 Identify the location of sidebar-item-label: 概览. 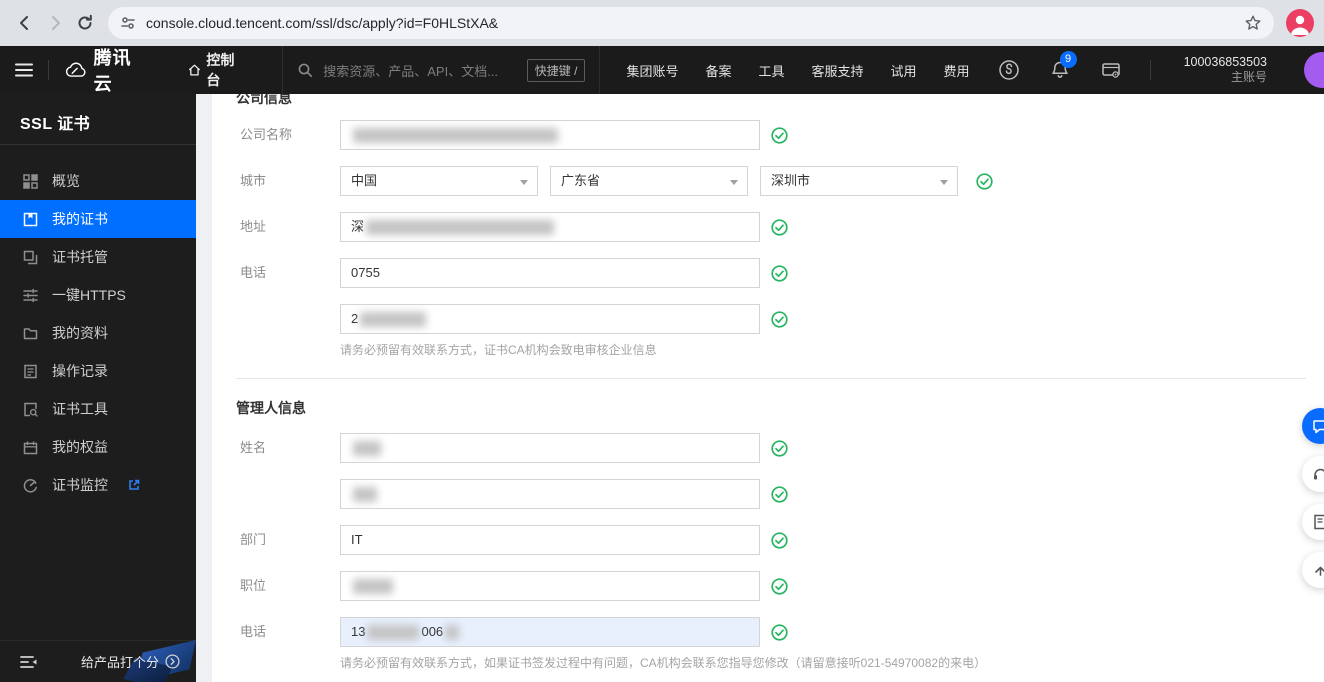
(66, 181).